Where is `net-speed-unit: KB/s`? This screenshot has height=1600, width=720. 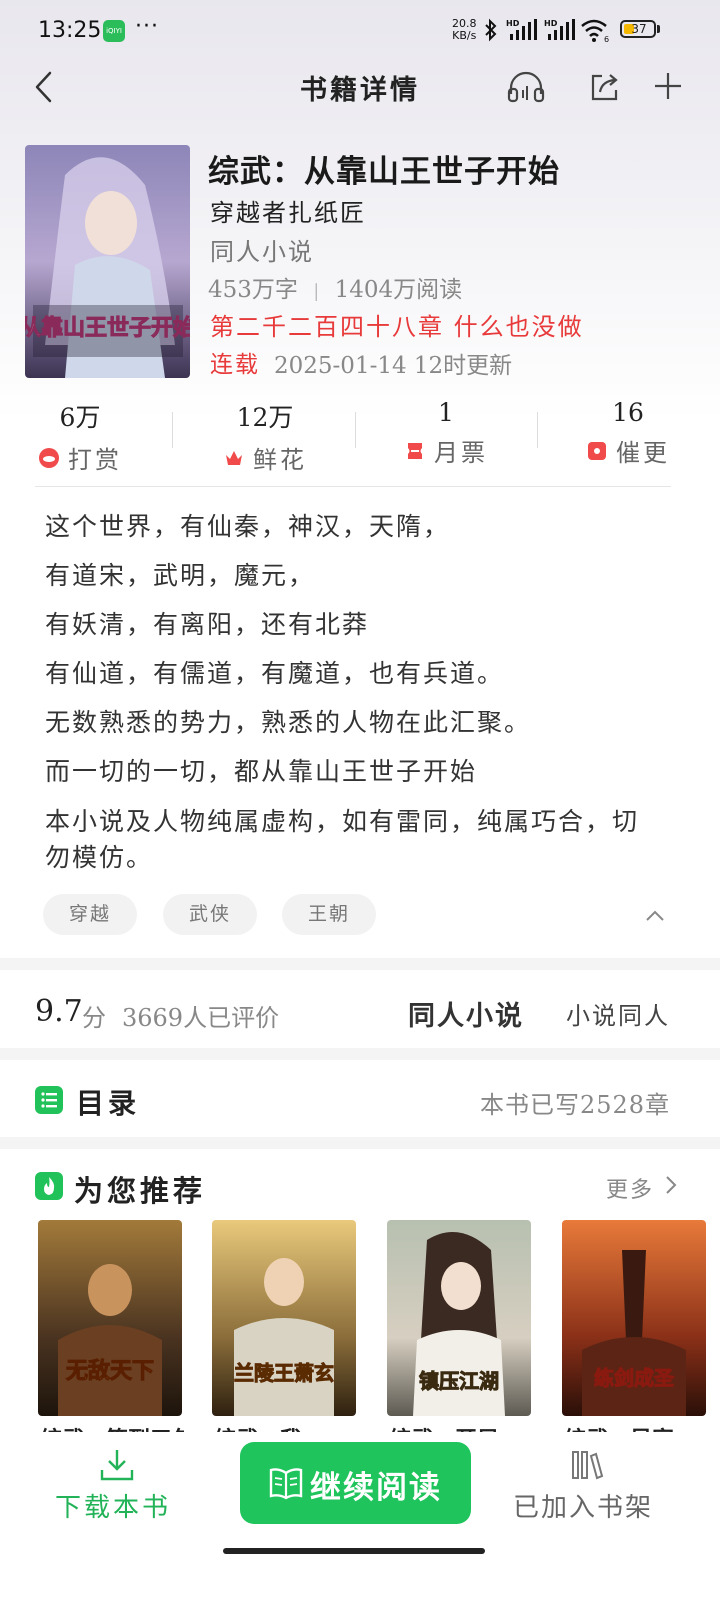 net-speed-unit: KB/s is located at coordinates (464, 35).